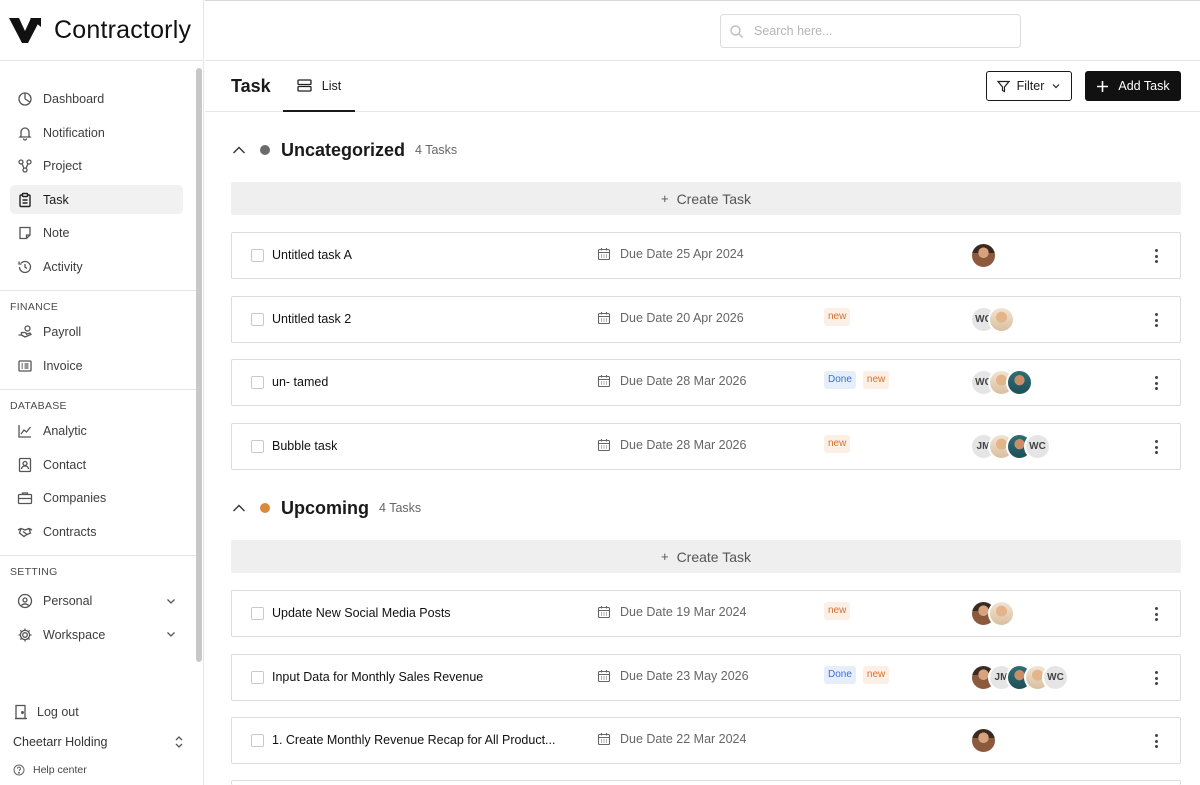  I want to click on history-icon, so click(25, 267).